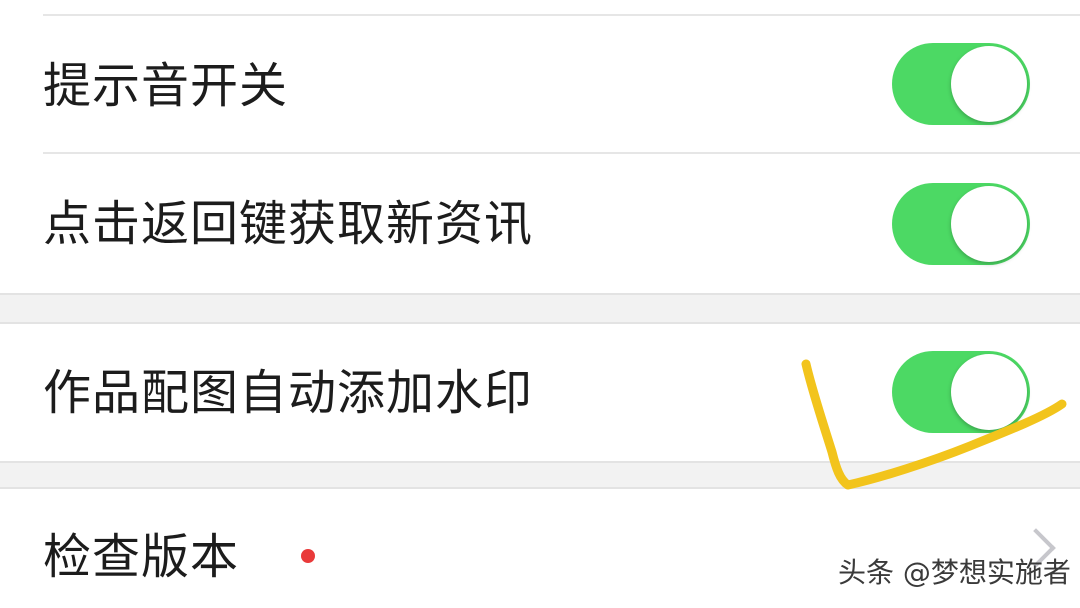 Image resolution: width=1080 pixels, height=608 pixels. Describe the element at coordinates (308, 556) in the screenshot. I see `red-dot-icon` at that location.